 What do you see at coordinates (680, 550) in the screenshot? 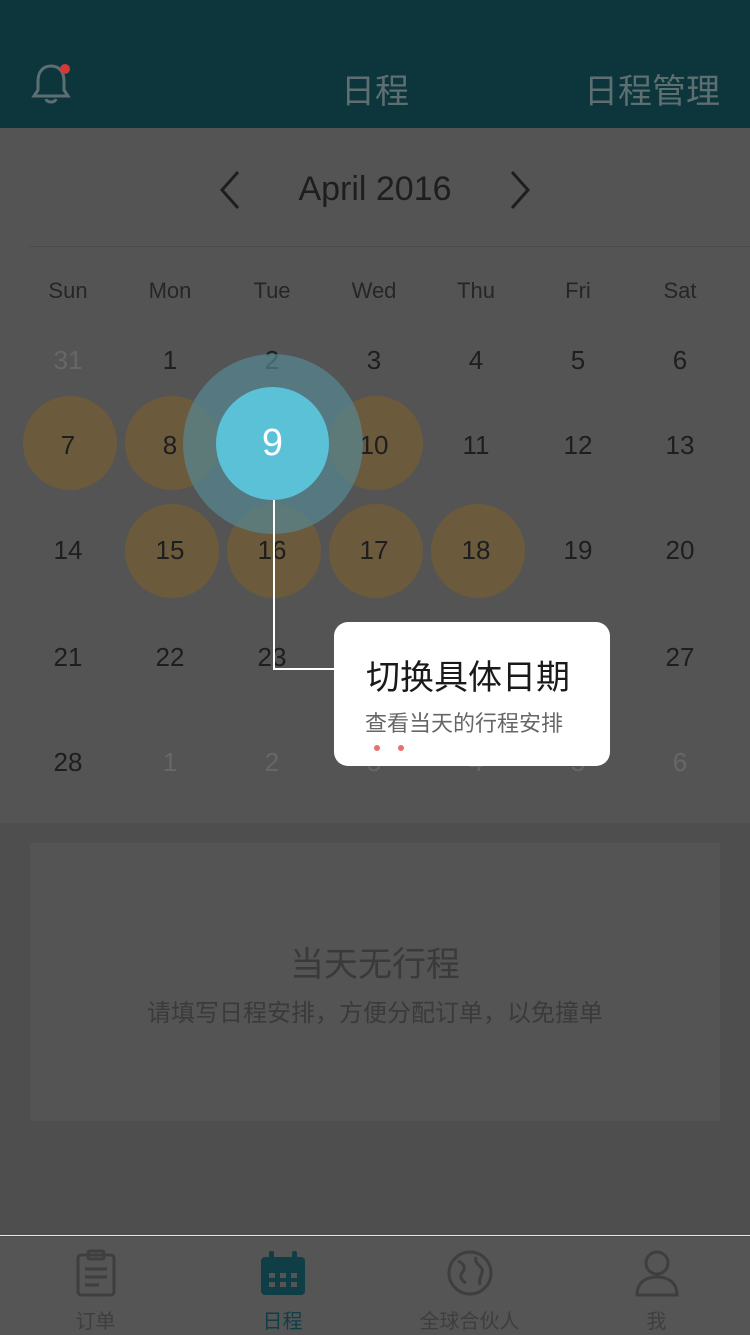
I see `calendar-day: 20` at bounding box center [680, 550].